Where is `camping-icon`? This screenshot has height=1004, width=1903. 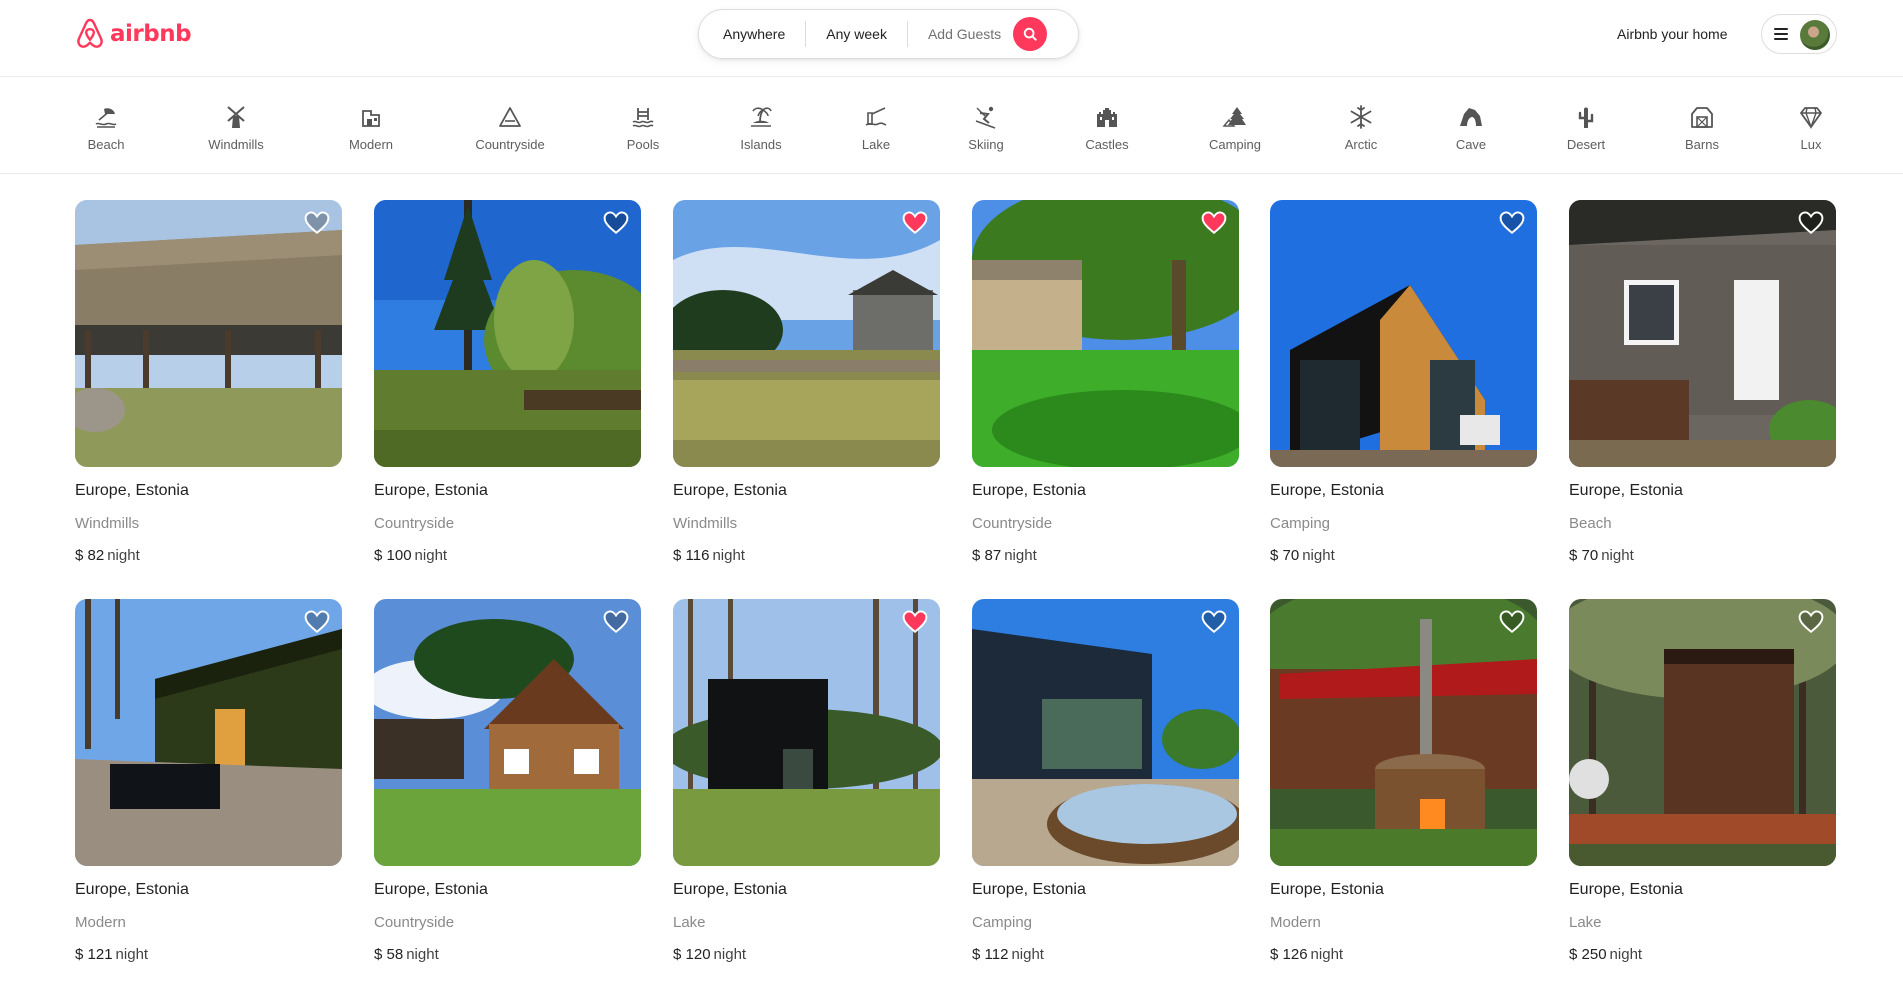
camping-icon is located at coordinates (1235, 117).